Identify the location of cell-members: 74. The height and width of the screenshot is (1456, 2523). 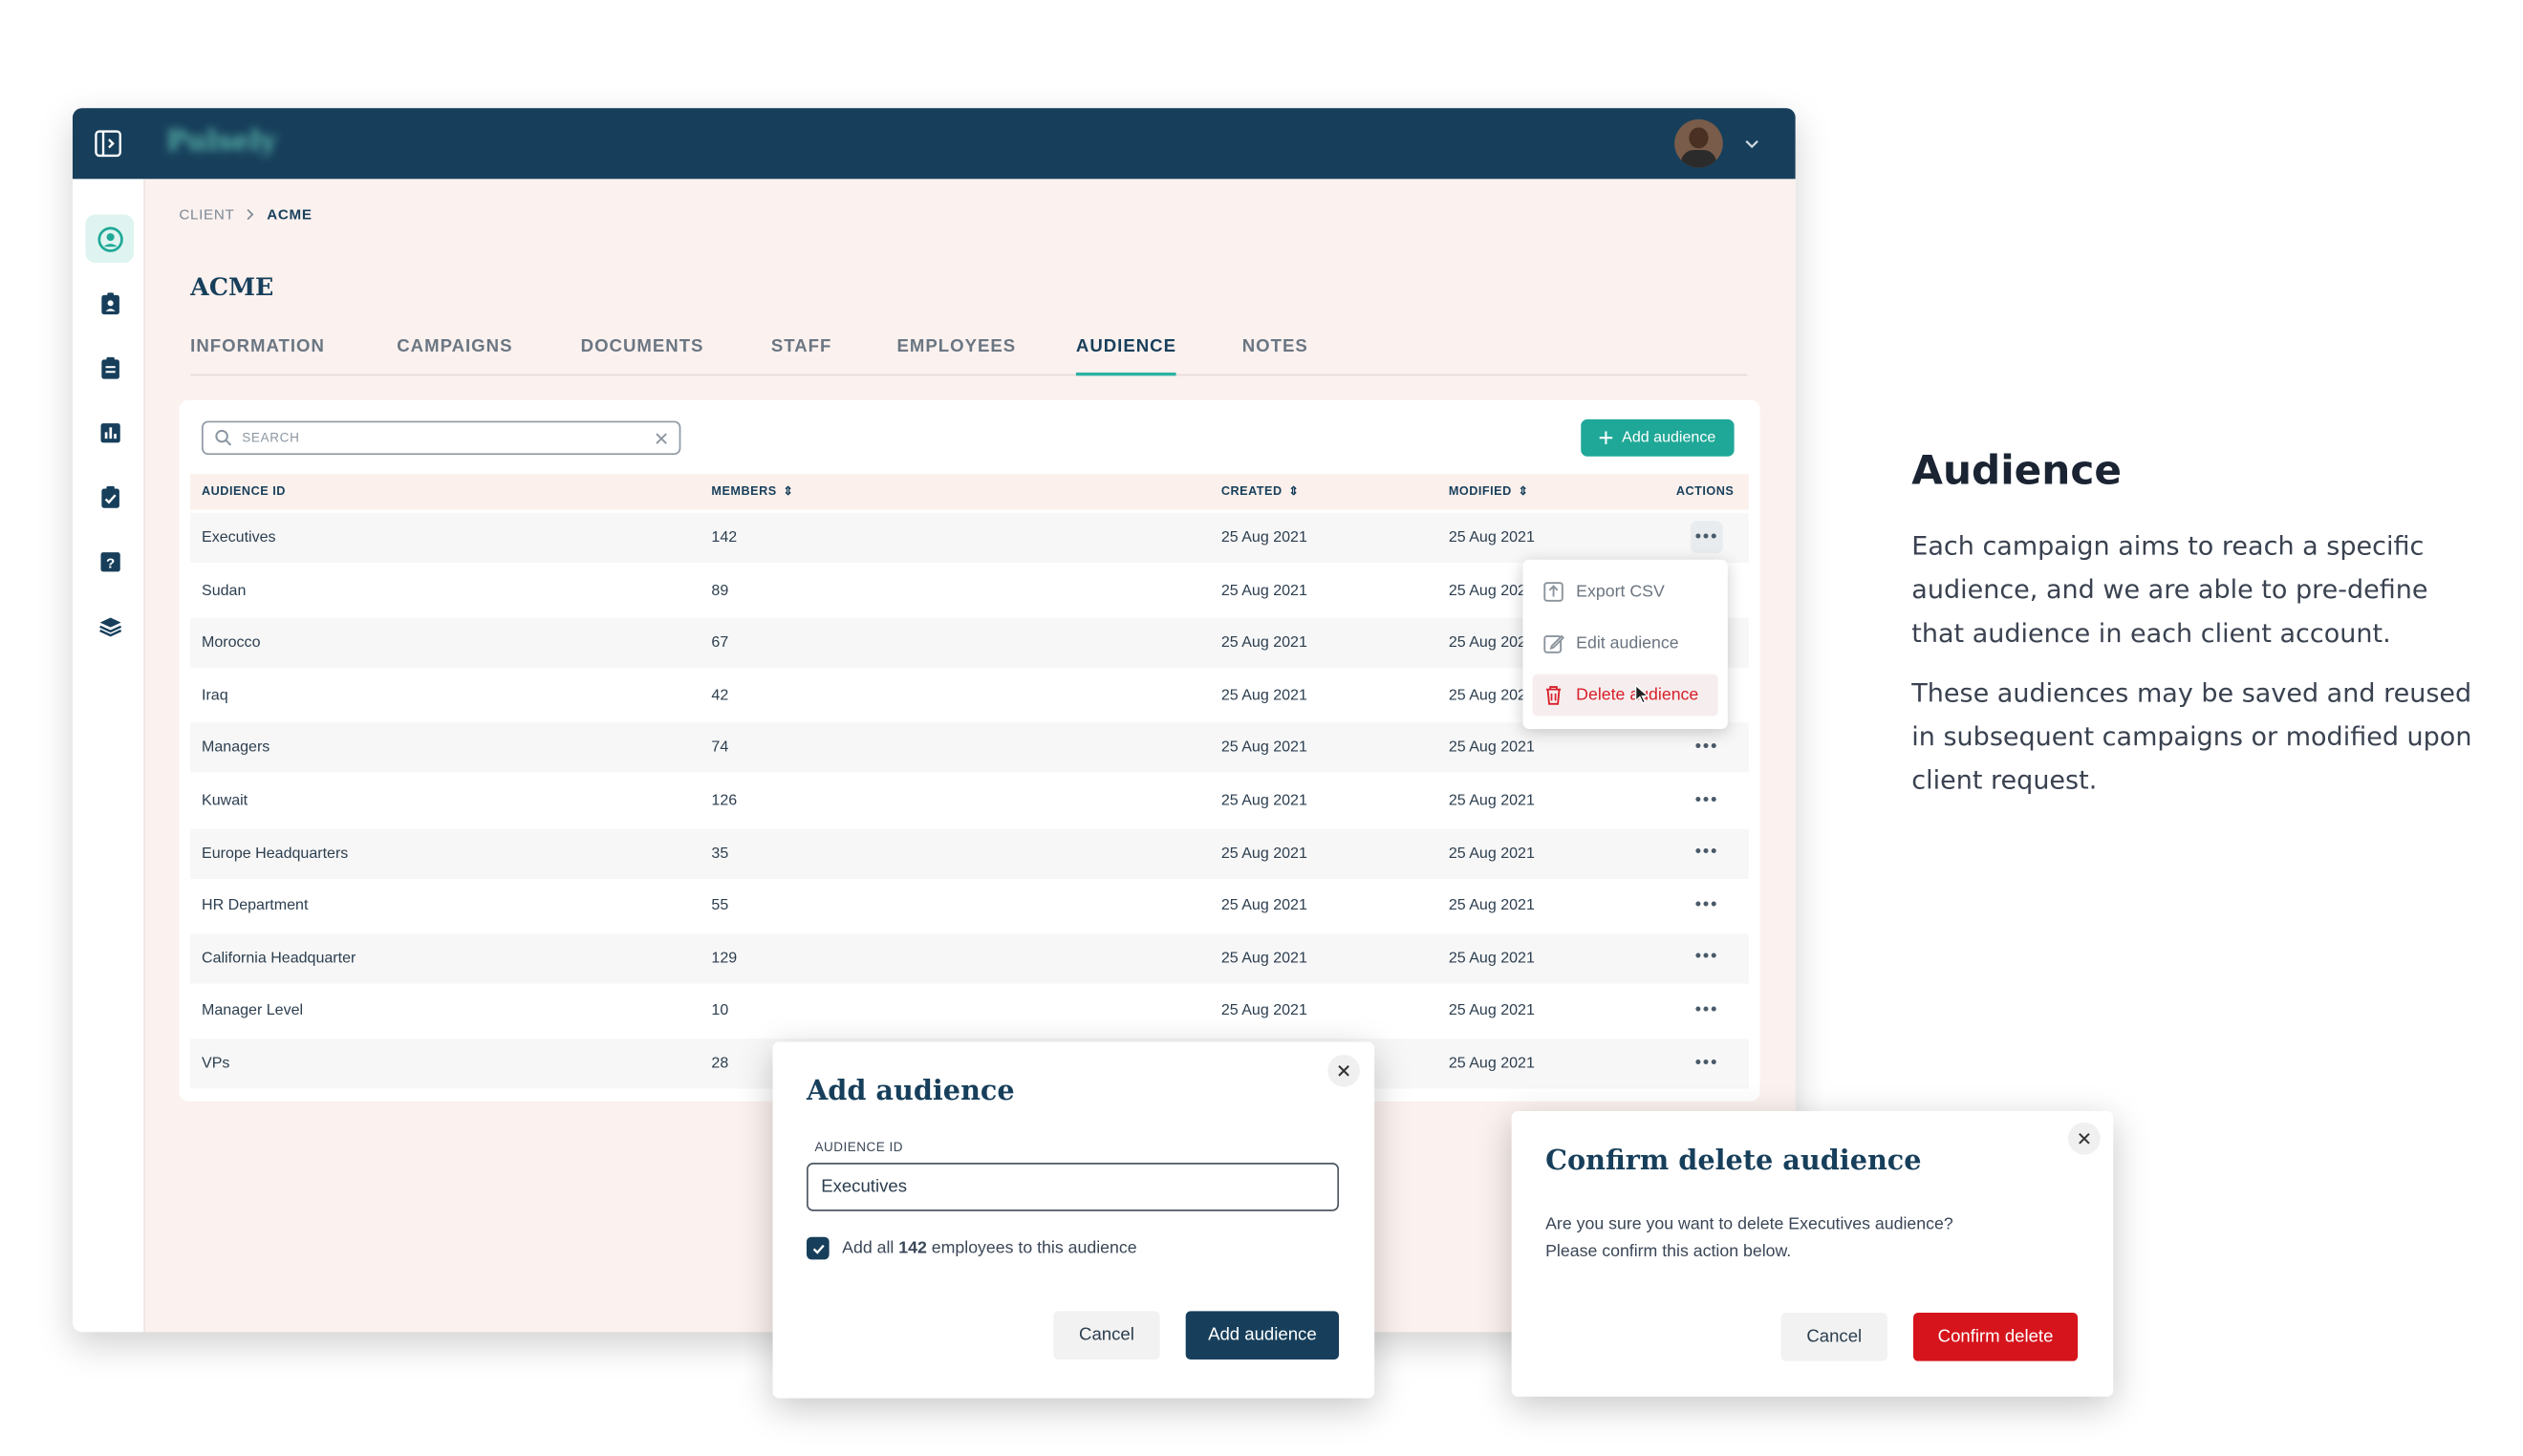
(720, 749).